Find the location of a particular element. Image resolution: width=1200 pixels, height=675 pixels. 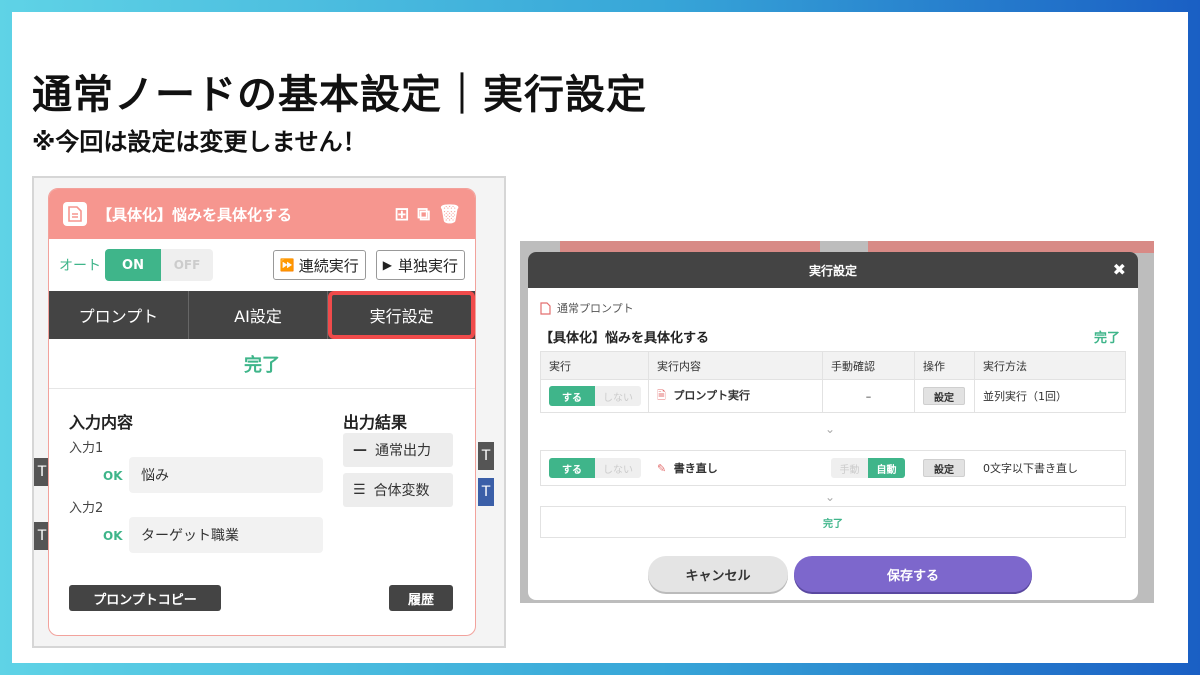

page-subtitle: ※今回は設定は変更しません！ is located at coordinates (199, 142).